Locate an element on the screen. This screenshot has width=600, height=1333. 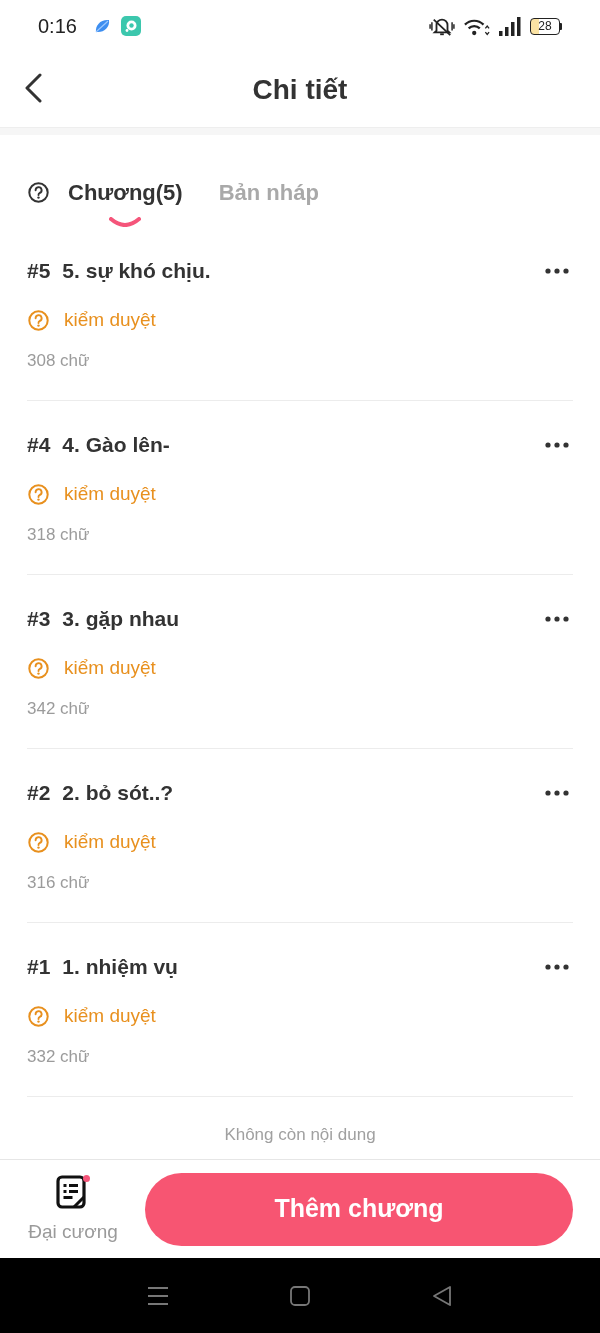
home-icon is located at coordinates (300, 1295).